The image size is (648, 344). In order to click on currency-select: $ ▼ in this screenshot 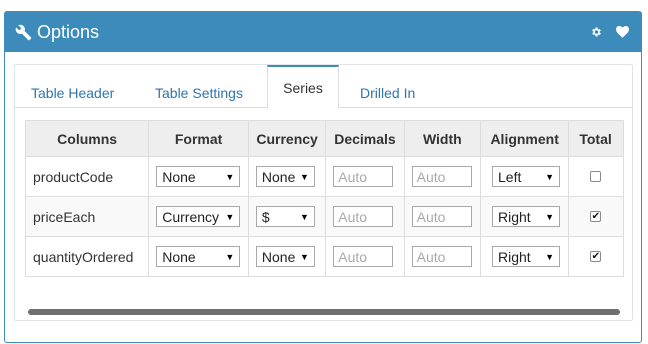, I will do `click(285, 216)`.